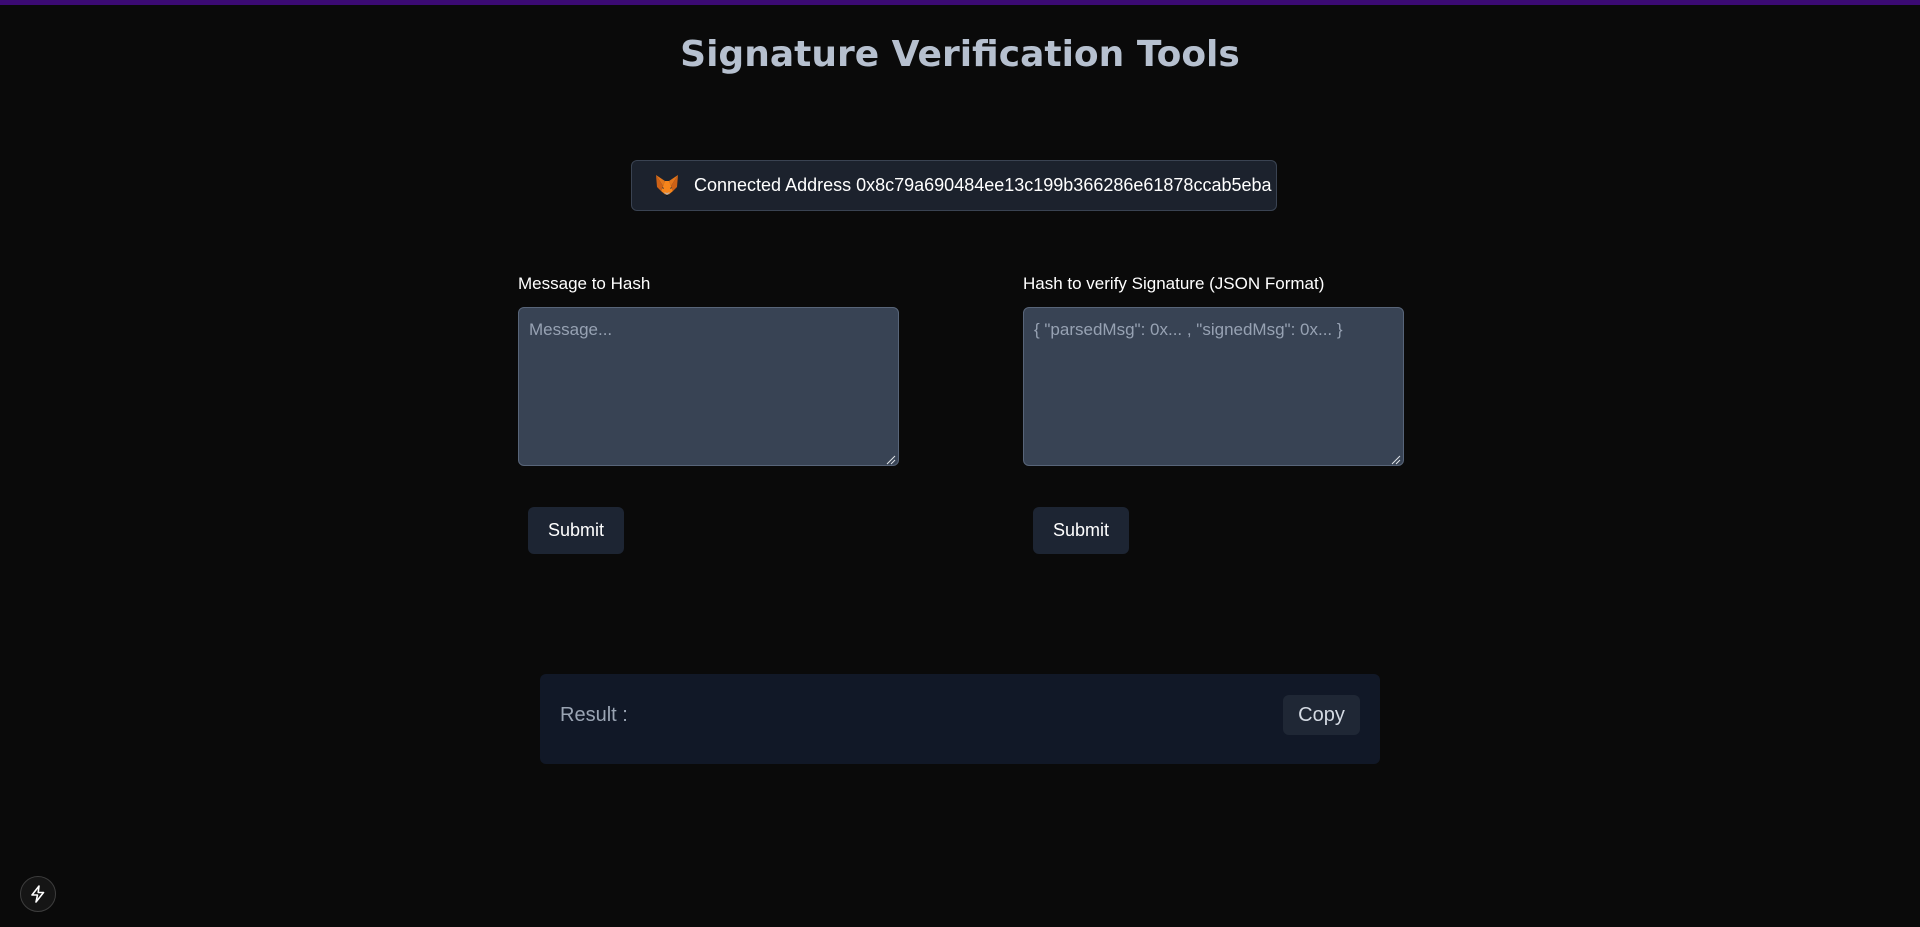  Describe the element at coordinates (960, 719) in the screenshot. I see `result-panel: Result : Copy` at that location.